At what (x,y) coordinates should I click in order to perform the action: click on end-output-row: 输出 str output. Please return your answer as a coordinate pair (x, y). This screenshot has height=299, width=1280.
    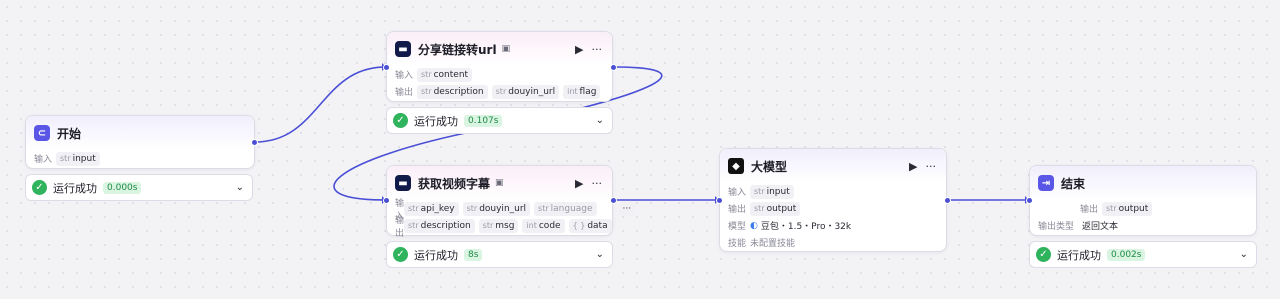
    Looking at the image, I should click on (1143, 208).